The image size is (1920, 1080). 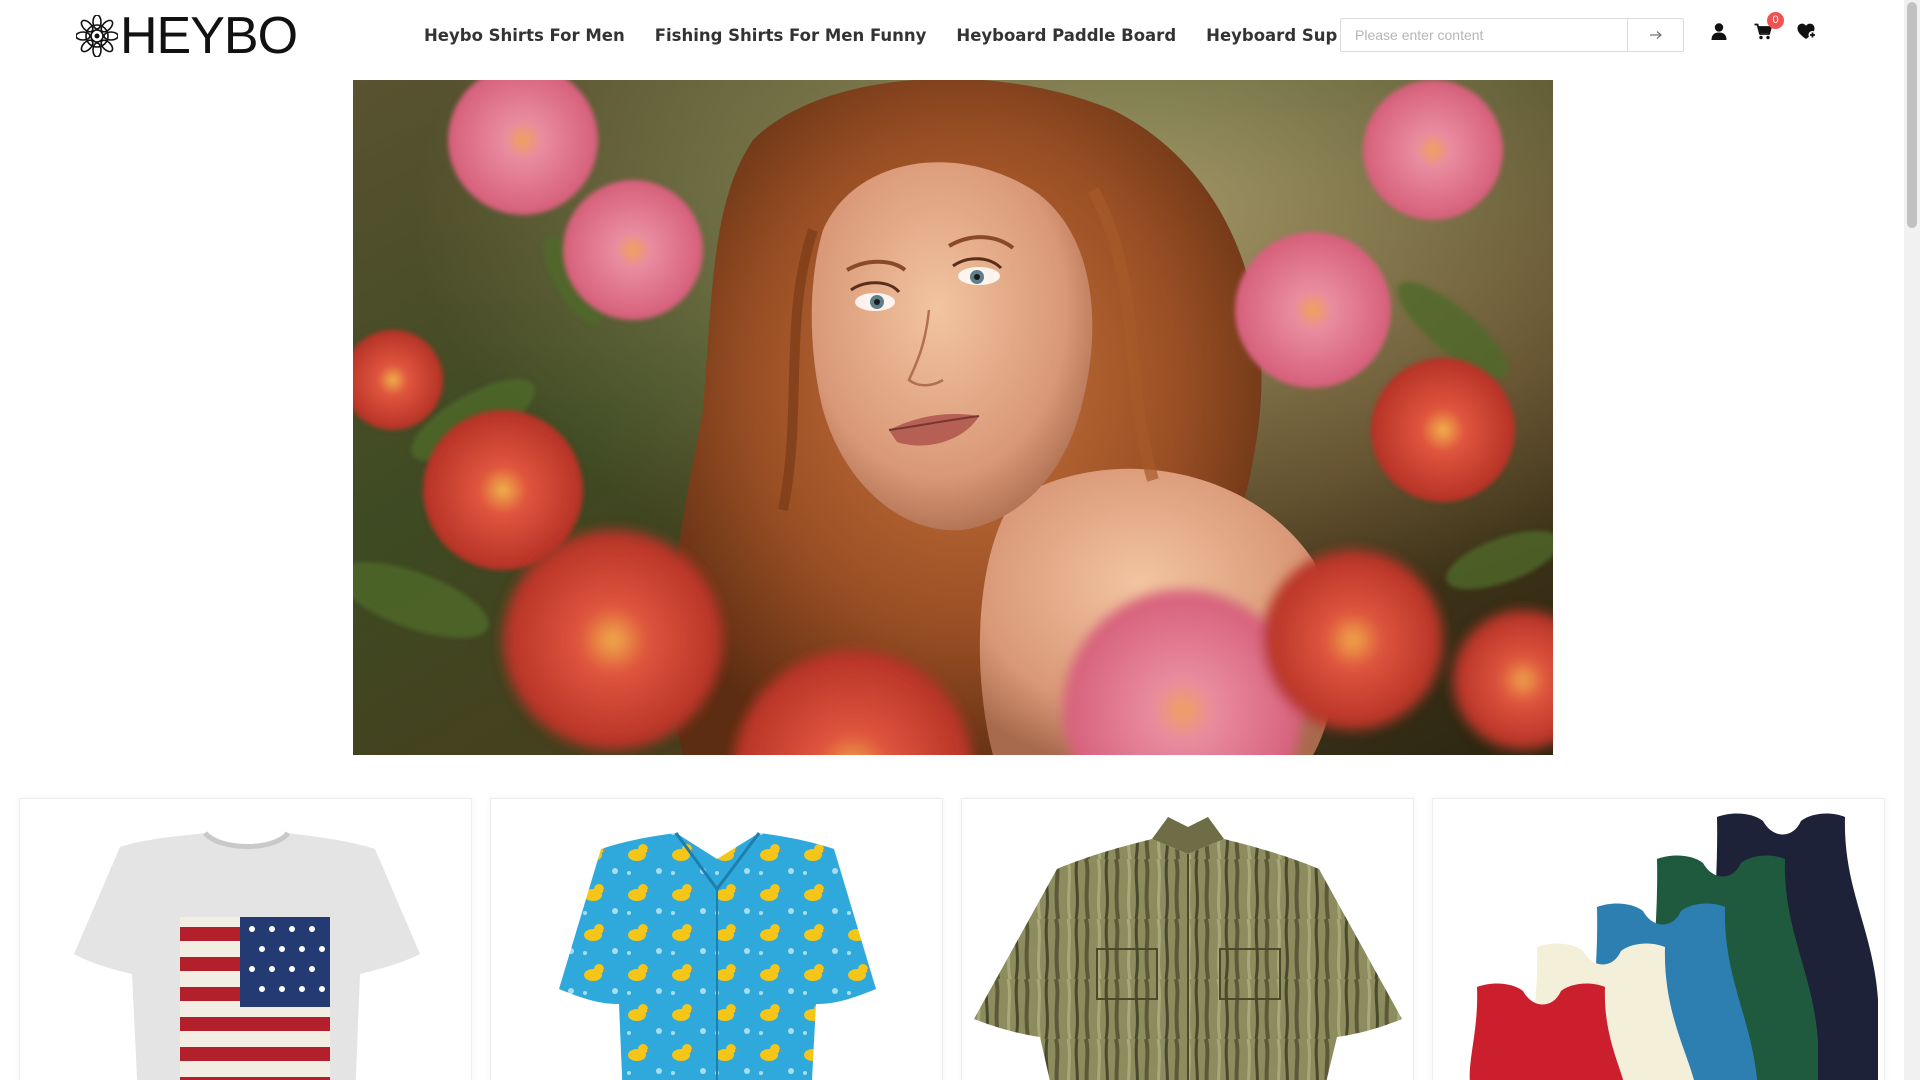 I want to click on header-icons: 0, so click(x=1763, y=27).